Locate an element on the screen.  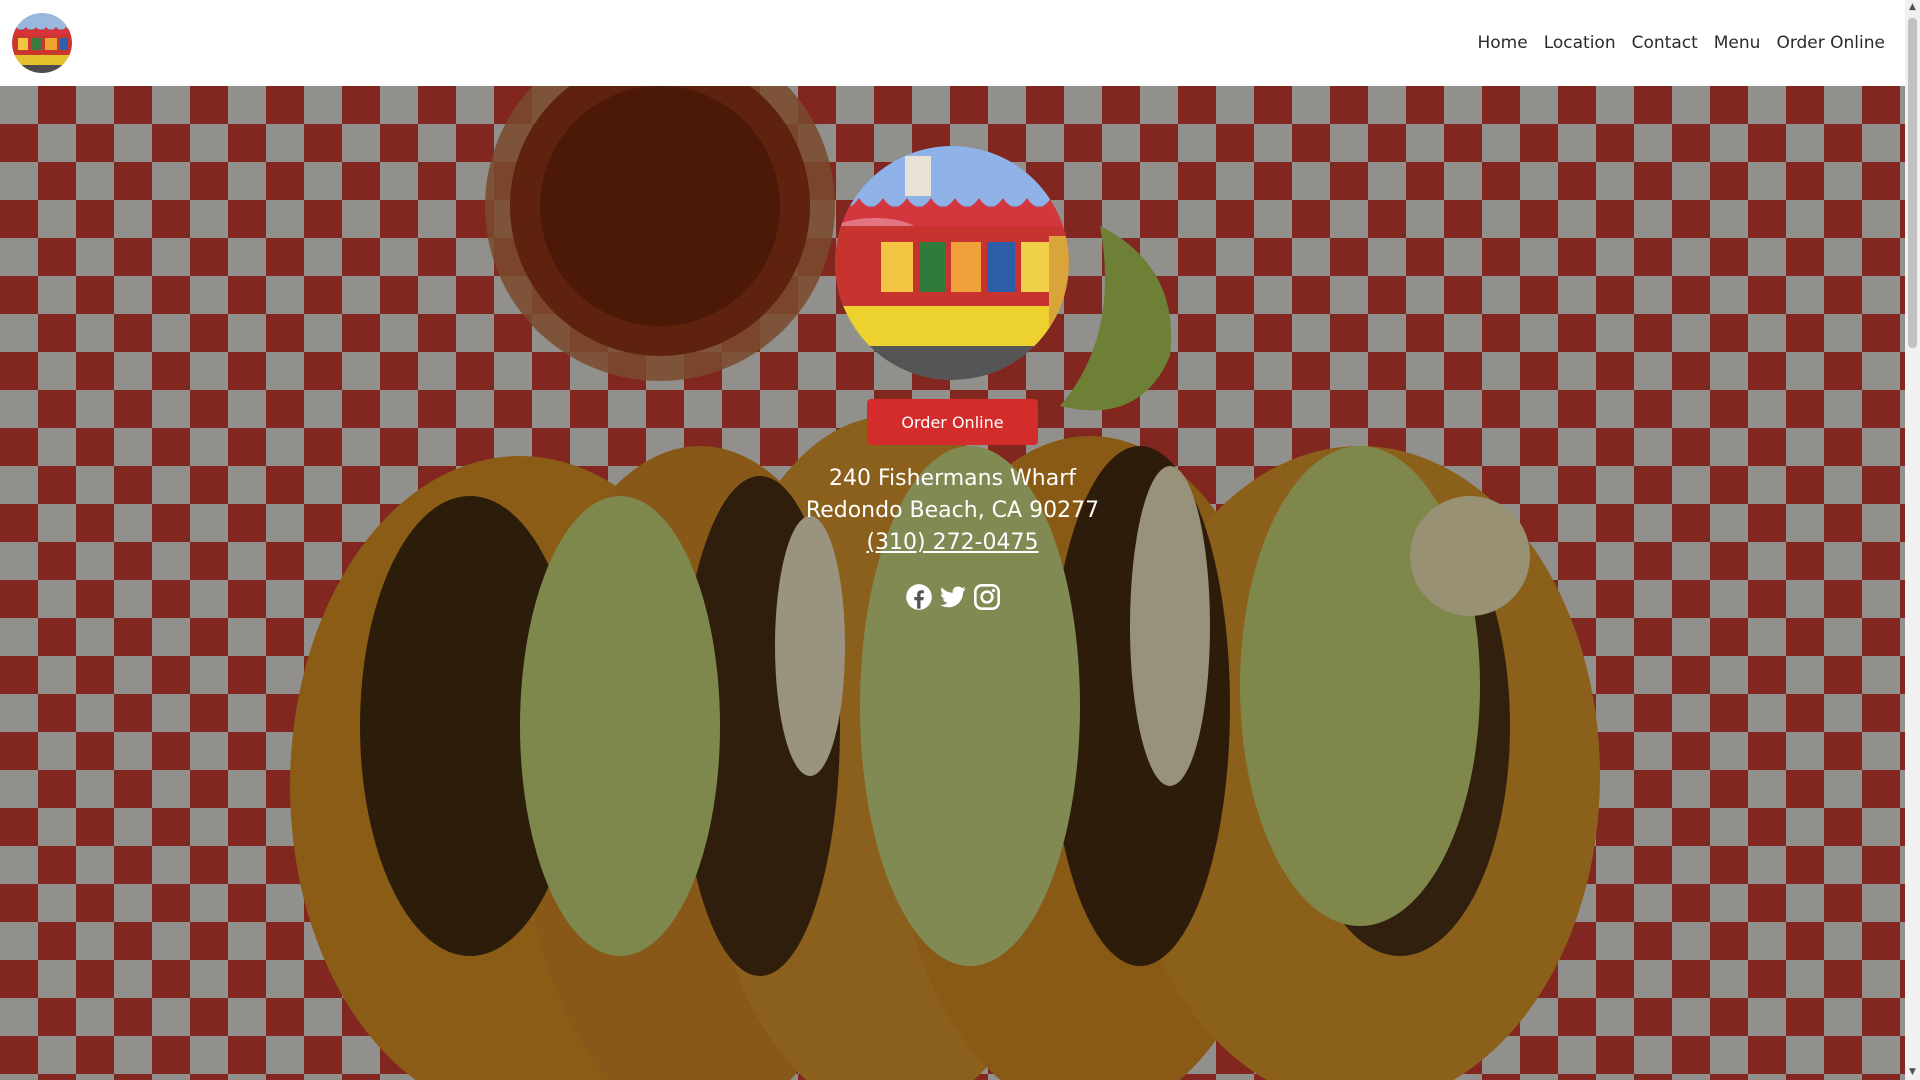
twitter-icon is located at coordinates (953, 597).